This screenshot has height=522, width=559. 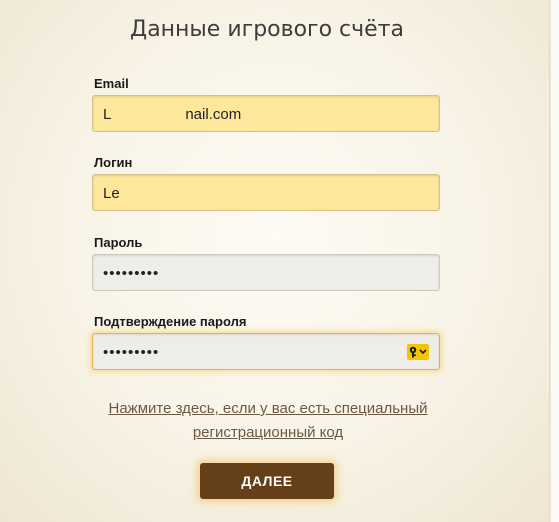 What do you see at coordinates (113, 162) in the screenshot?
I see `login-label: Логин` at bounding box center [113, 162].